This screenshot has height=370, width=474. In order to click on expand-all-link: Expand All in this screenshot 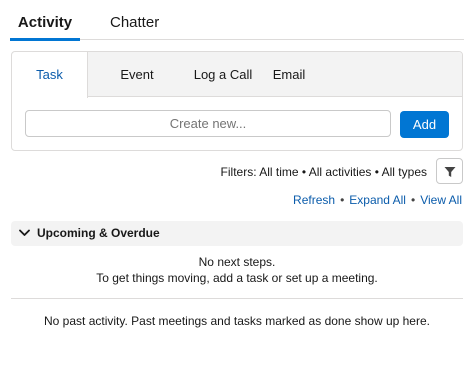, I will do `click(377, 200)`.